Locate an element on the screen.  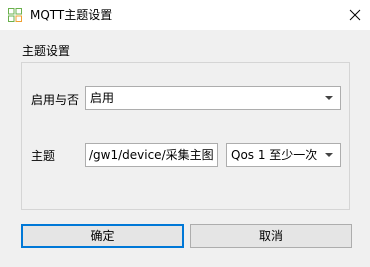
qos-select-value: Qos 1 至少一次 is located at coordinates (274, 155).